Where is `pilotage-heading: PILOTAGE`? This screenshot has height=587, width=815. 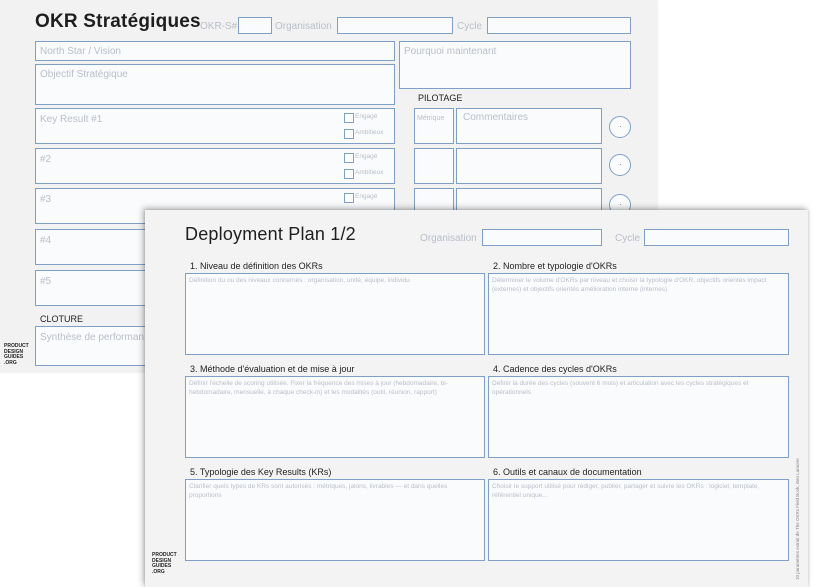 pilotage-heading: PILOTAGE is located at coordinates (440, 98).